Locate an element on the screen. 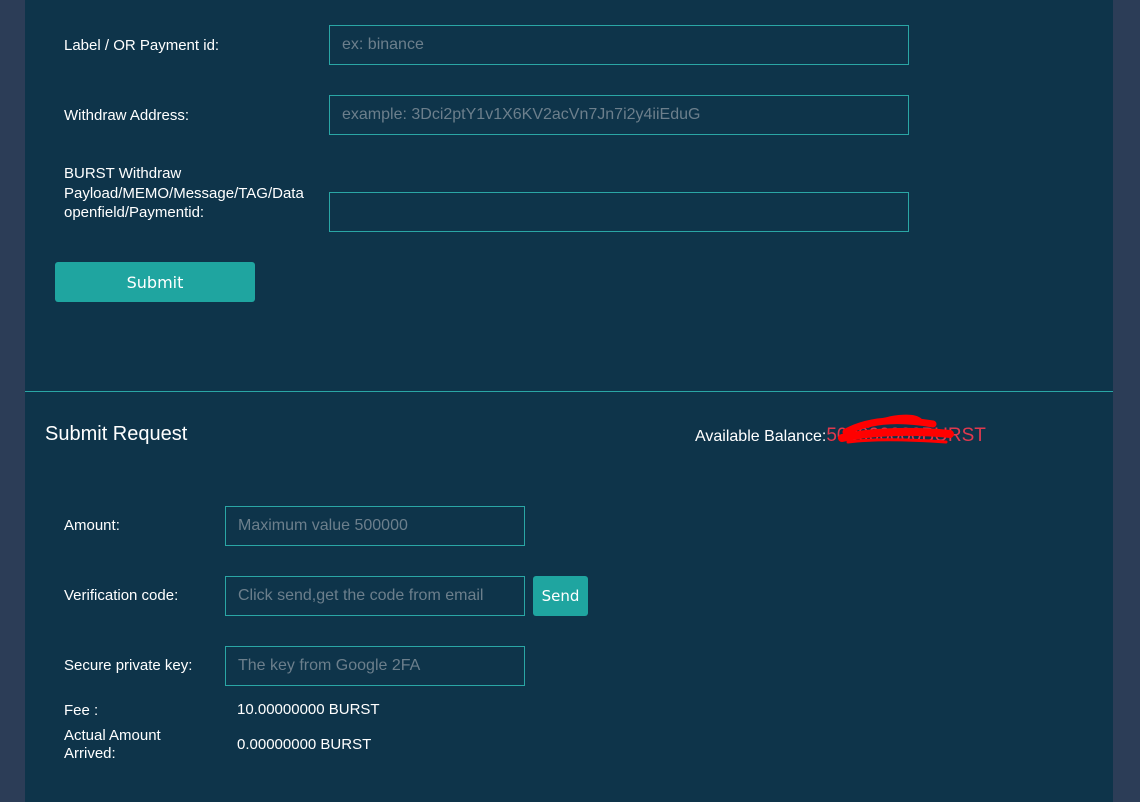  amount-input: Maximum value 500000 is located at coordinates (375, 526).